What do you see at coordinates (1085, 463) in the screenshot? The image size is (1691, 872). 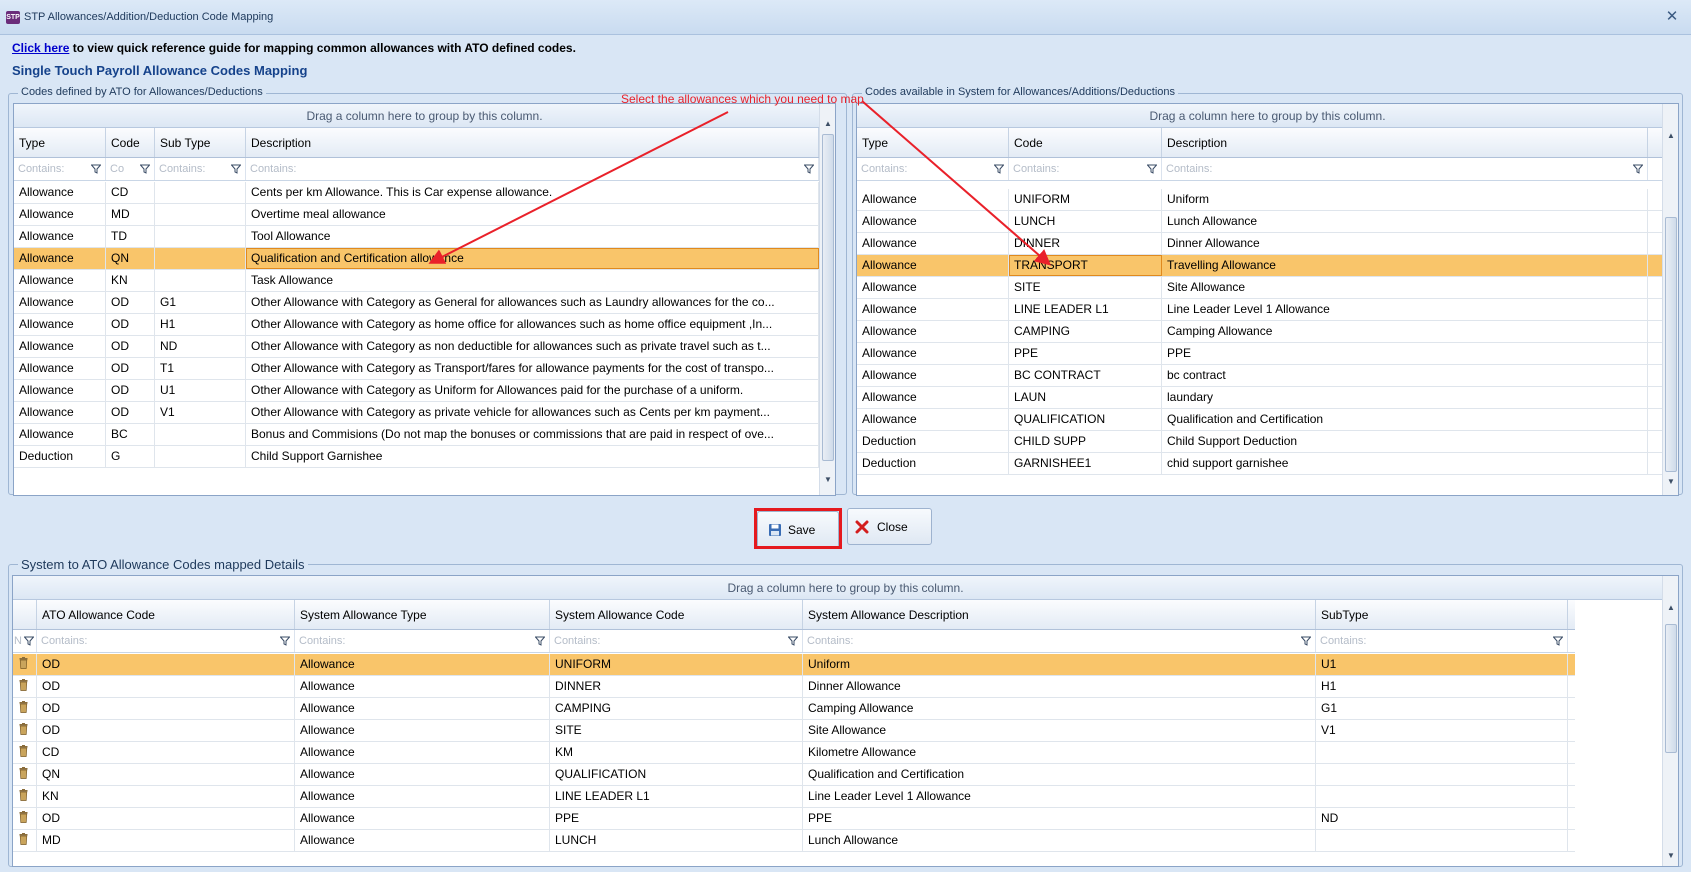 I see `system-grid-cell: GARNISHEE1` at bounding box center [1085, 463].